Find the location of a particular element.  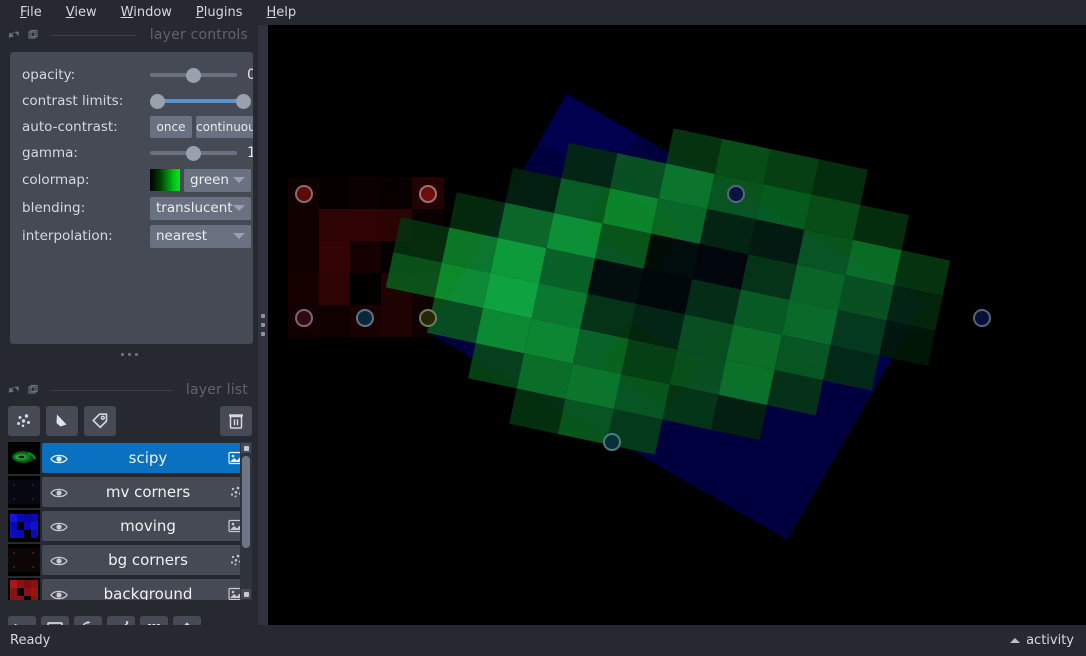

gamma-row: gamma: 1.0 is located at coordinates (131, 153).